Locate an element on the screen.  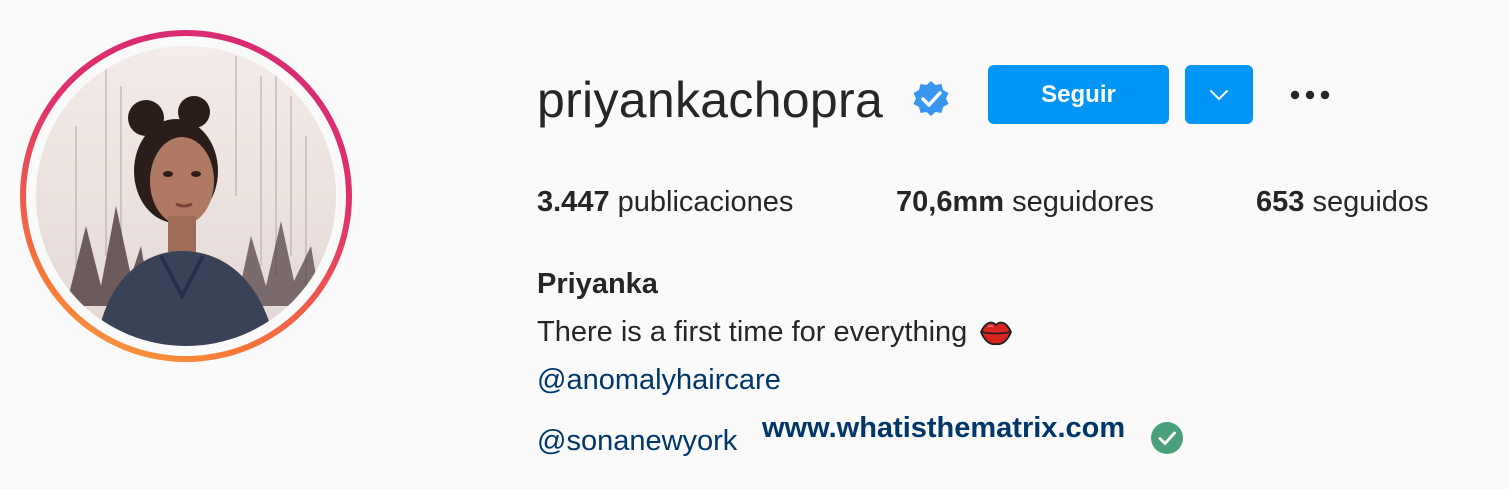
posts-count-label: publicaciones is located at coordinates (705, 202).